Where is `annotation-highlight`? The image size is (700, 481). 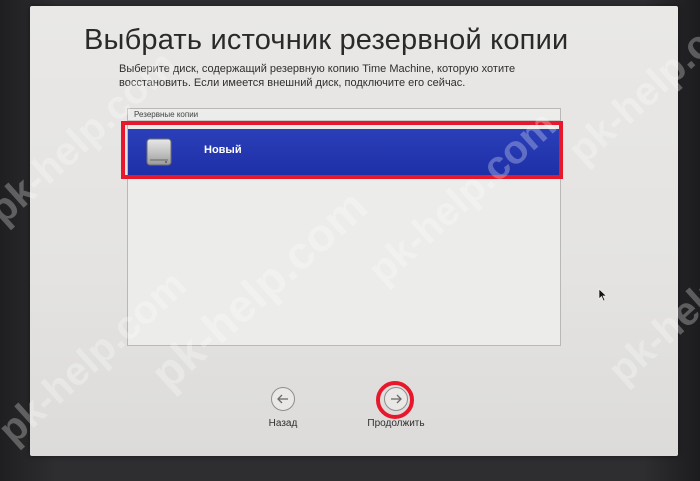 annotation-highlight is located at coordinates (342, 150).